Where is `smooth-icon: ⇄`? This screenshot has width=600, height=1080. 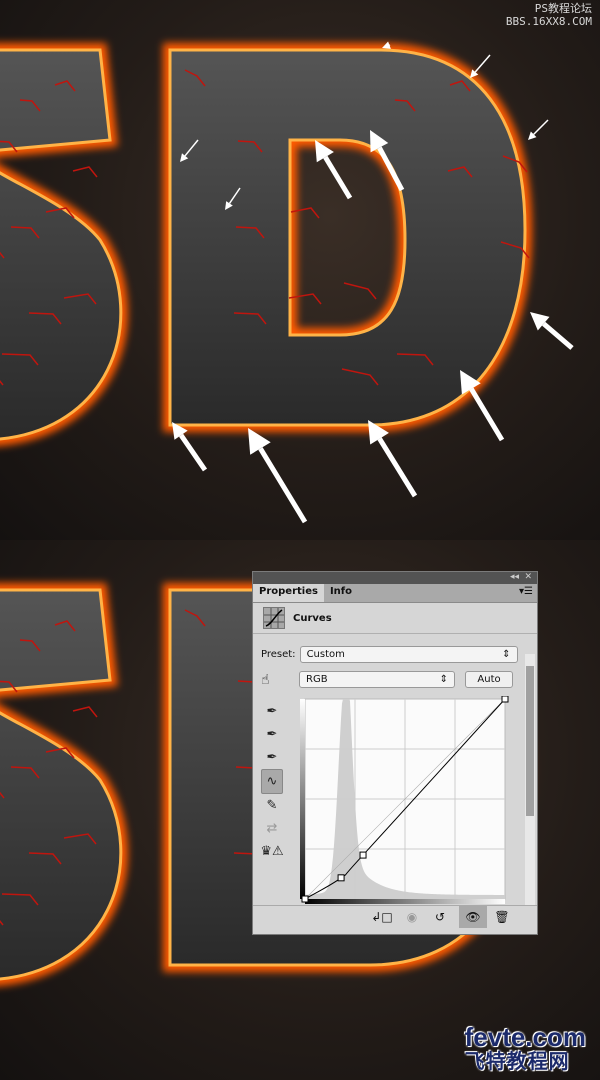 smooth-icon: ⇄ is located at coordinates (272, 828).